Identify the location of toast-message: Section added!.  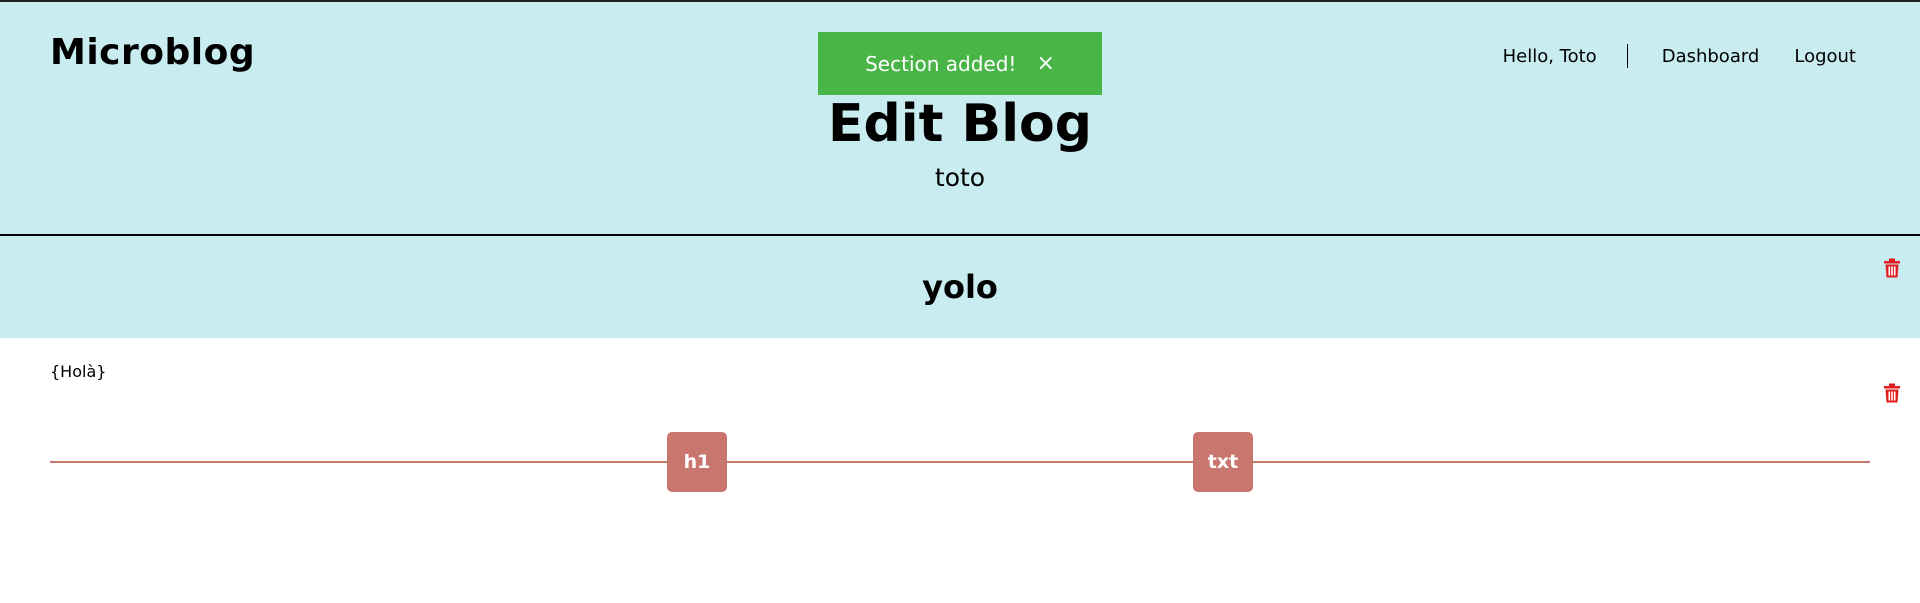
(941, 63).